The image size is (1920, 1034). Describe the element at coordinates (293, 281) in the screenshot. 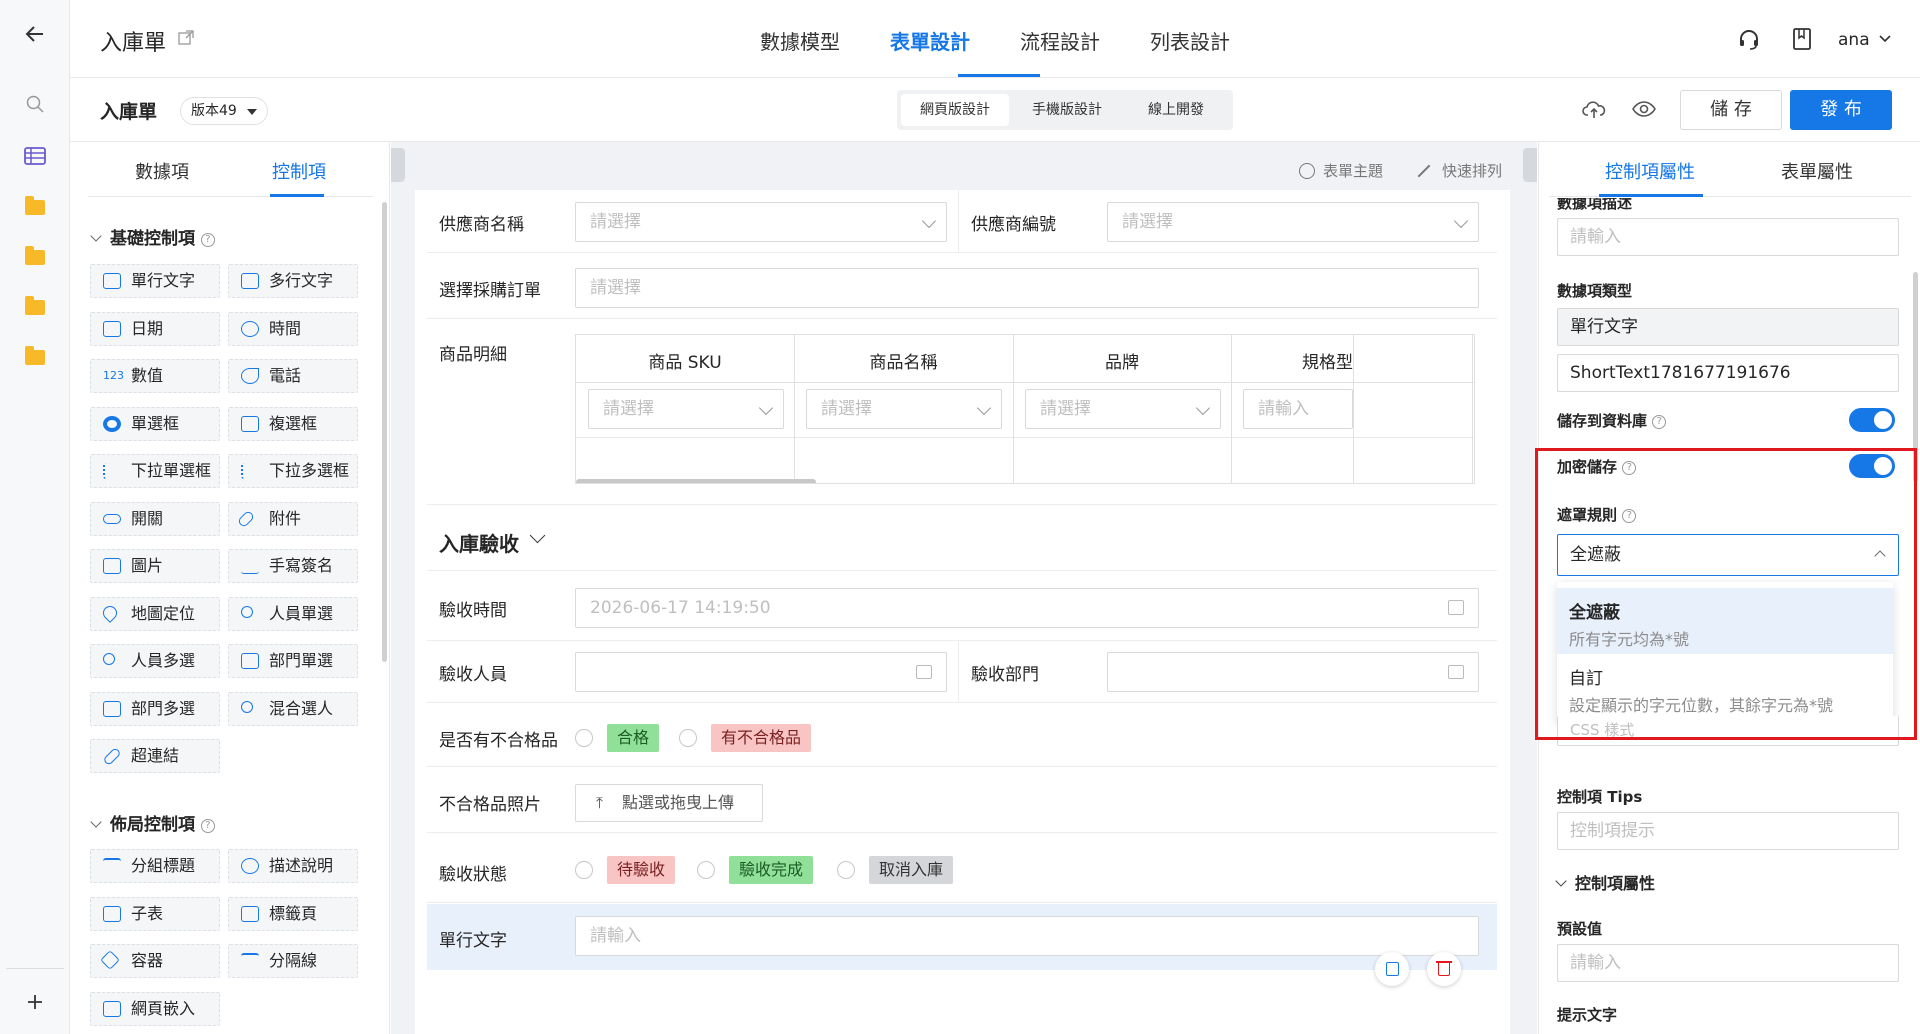

I see `control-item: 多行文字` at that location.